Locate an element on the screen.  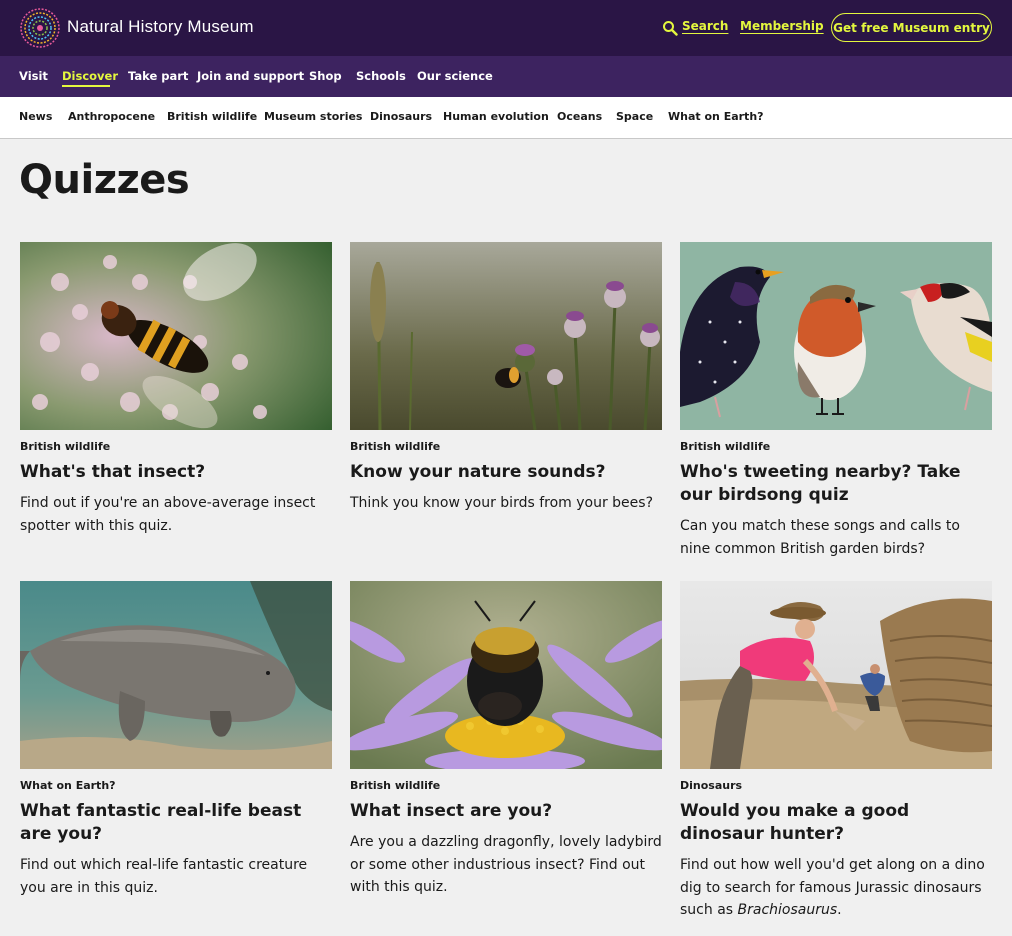
card-title: What insect are you? is located at coordinates (506, 811).